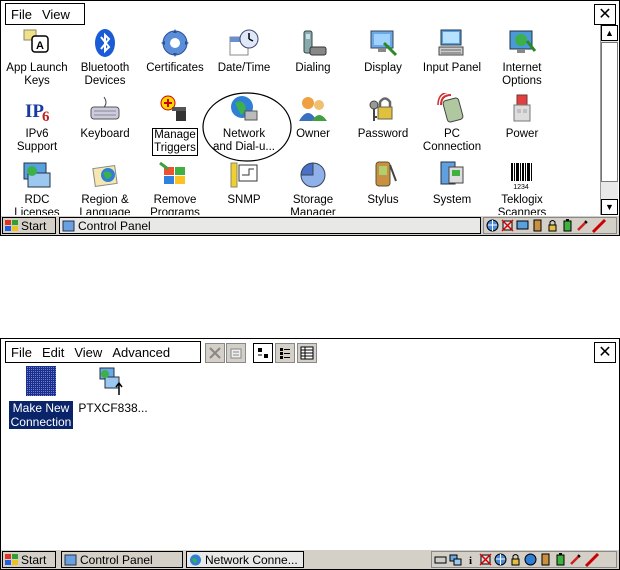  What do you see at coordinates (141, 352) in the screenshot?
I see `menu-advanced: Advanced` at bounding box center [141, 352].